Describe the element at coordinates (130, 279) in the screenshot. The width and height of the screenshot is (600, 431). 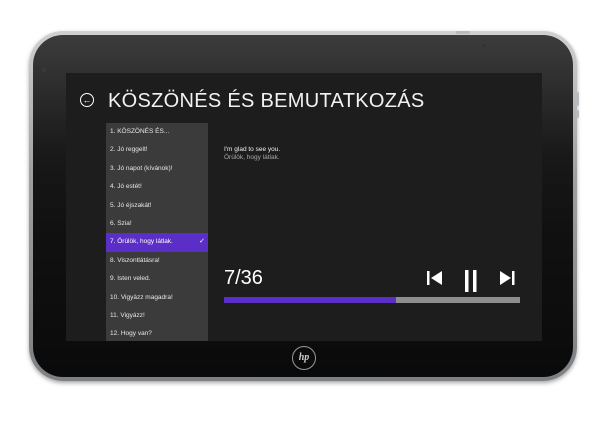
I see `lesson-item-label: 9. Isten veled.` at that location.